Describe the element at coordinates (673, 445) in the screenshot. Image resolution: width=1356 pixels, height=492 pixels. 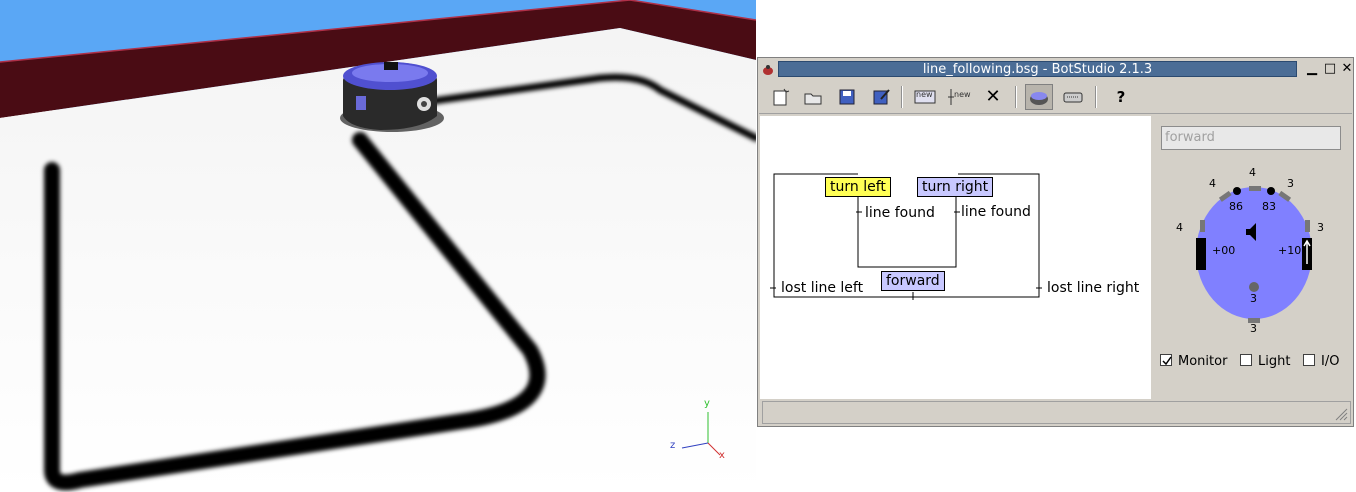
I see `axis-label-z: z` at that location.